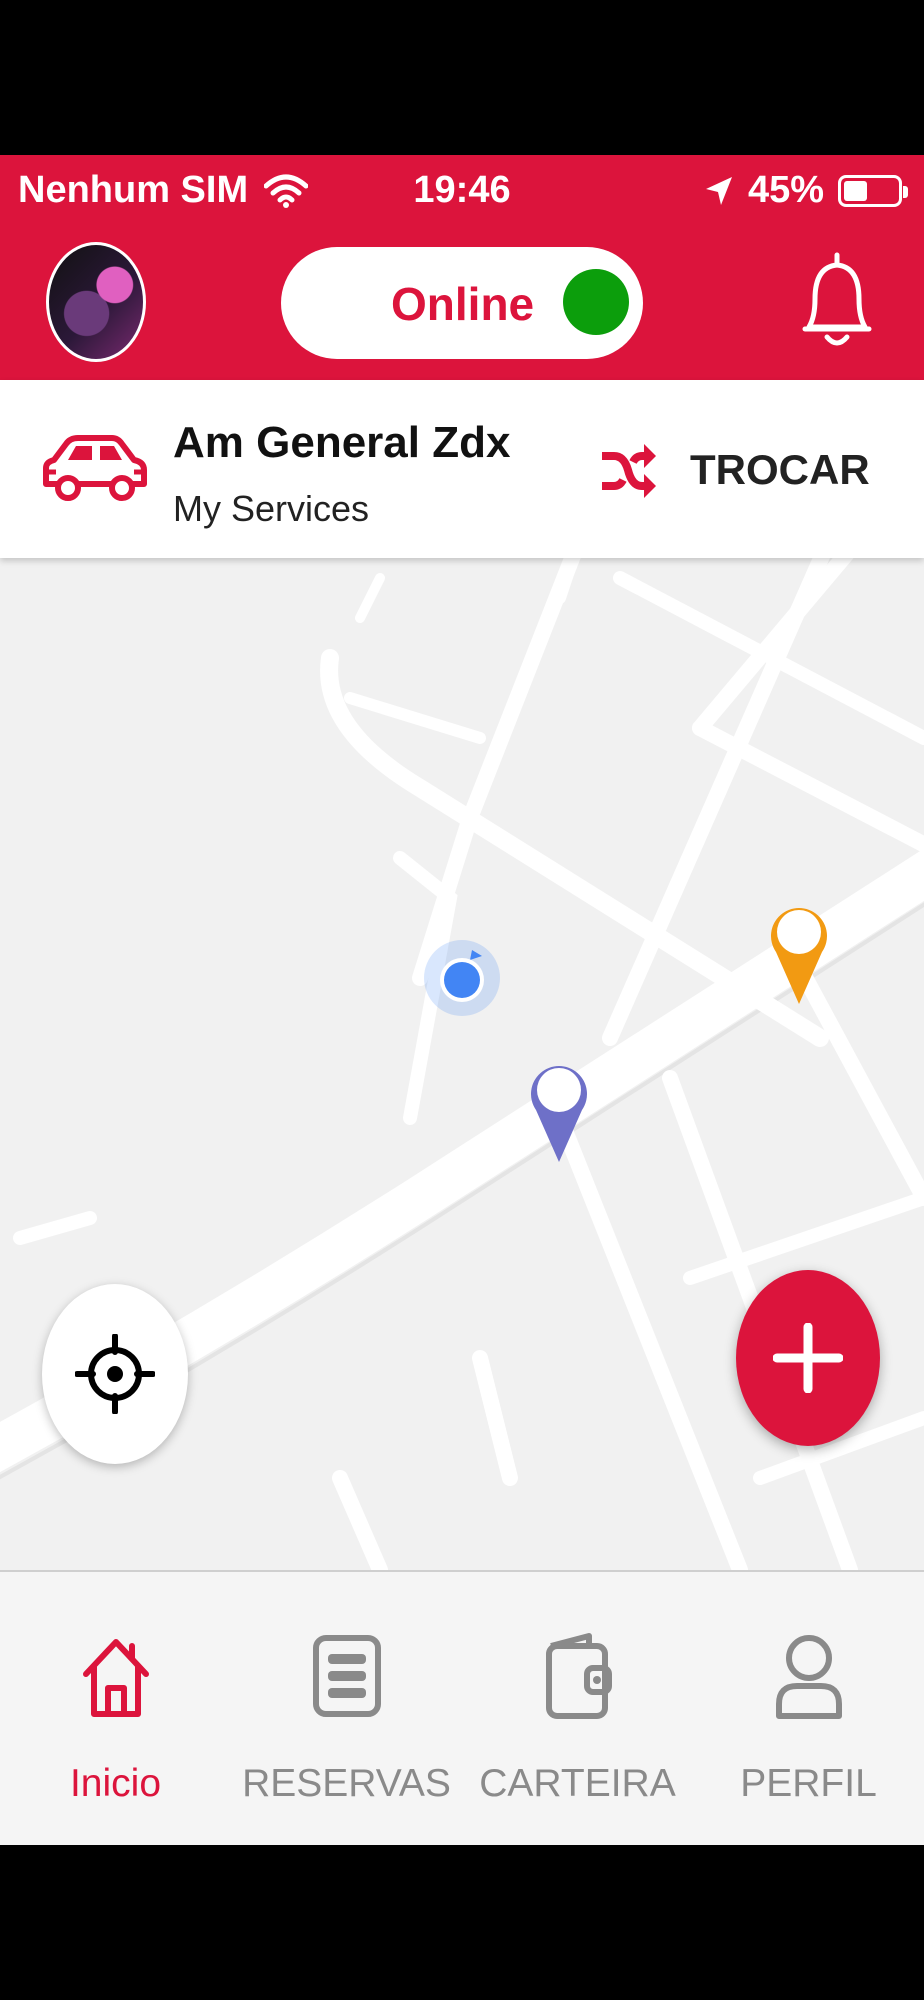 Image resolution: width=924 pixels, height=2000 pixels. I want to click on switch-vehicle-label: TROCAR, so click(780, 469).